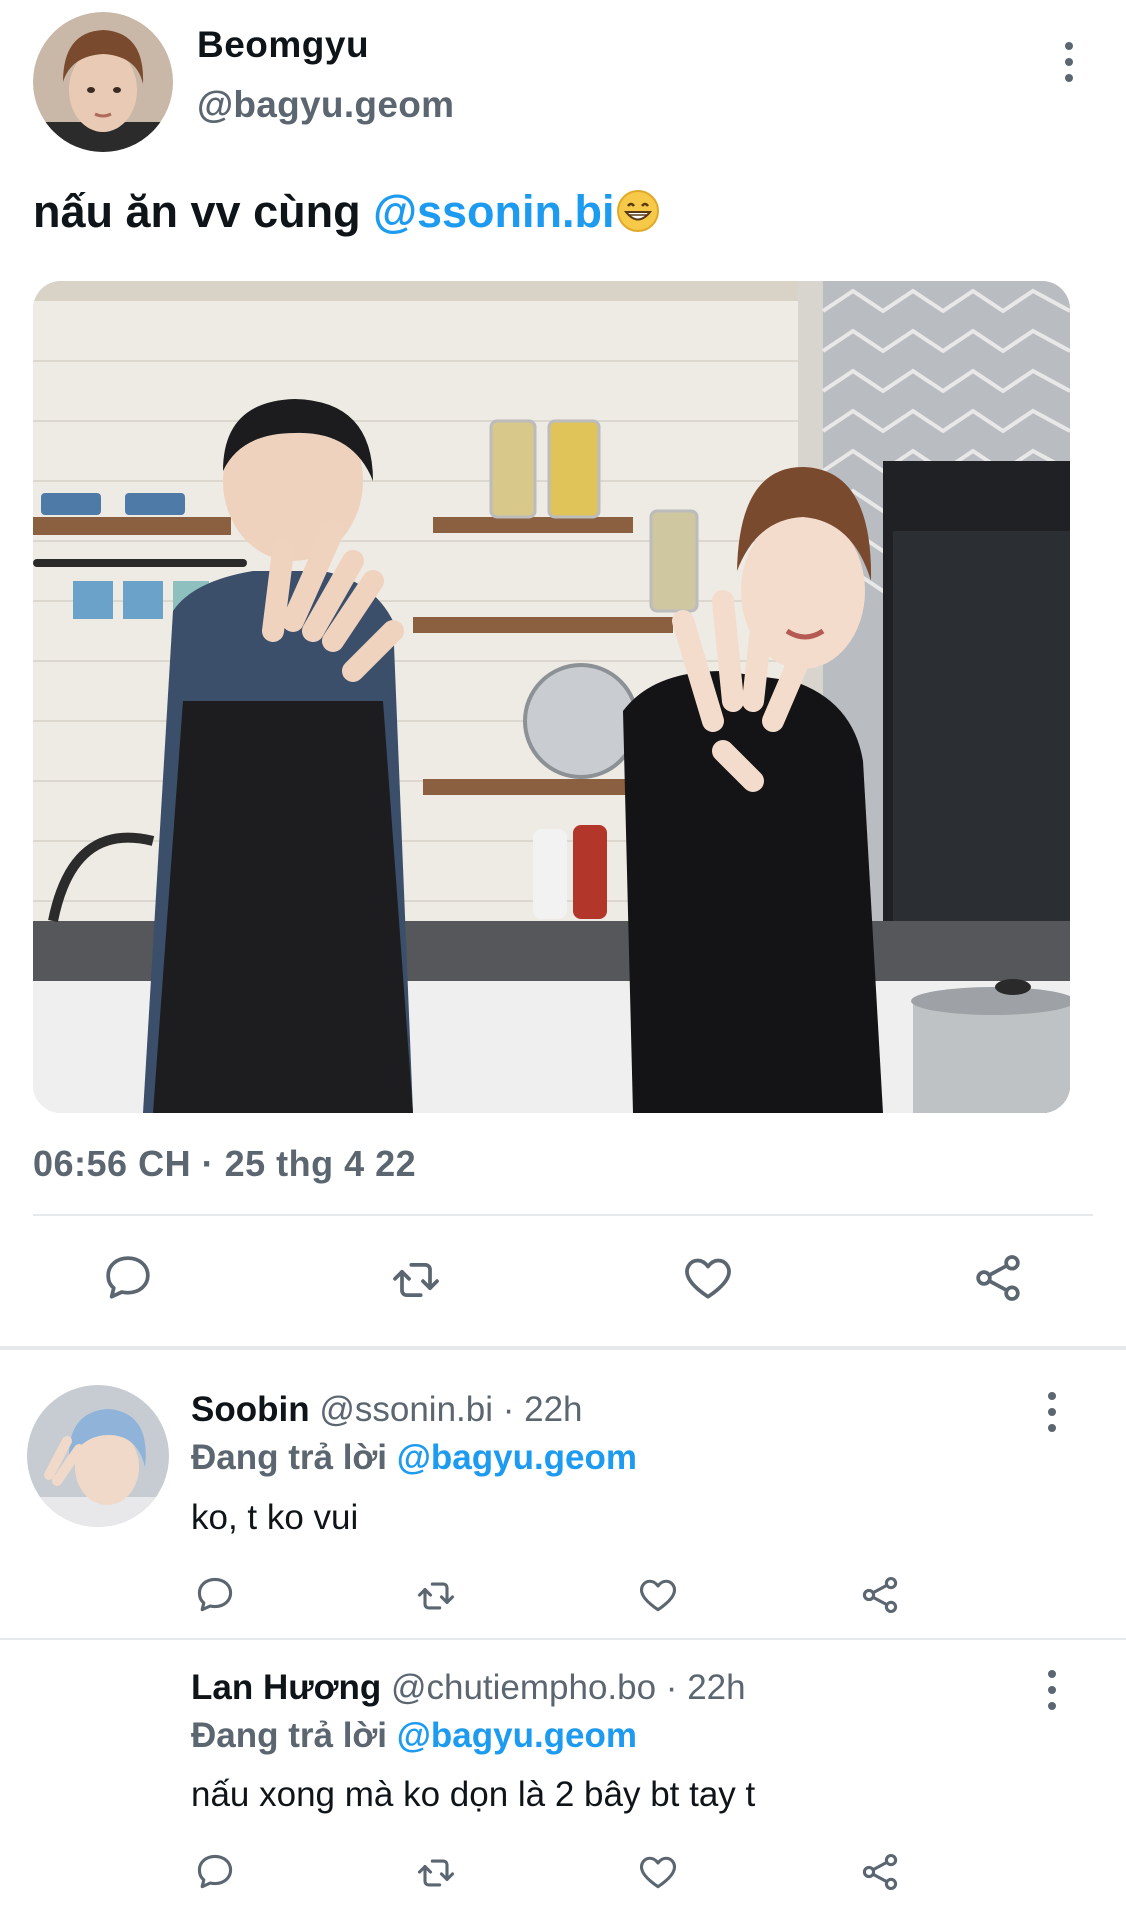 Image resolution: width=1126 pixels, height=1920 pixels. I want to click on reply-author-name: Lan Hương, so click(286, 1687).